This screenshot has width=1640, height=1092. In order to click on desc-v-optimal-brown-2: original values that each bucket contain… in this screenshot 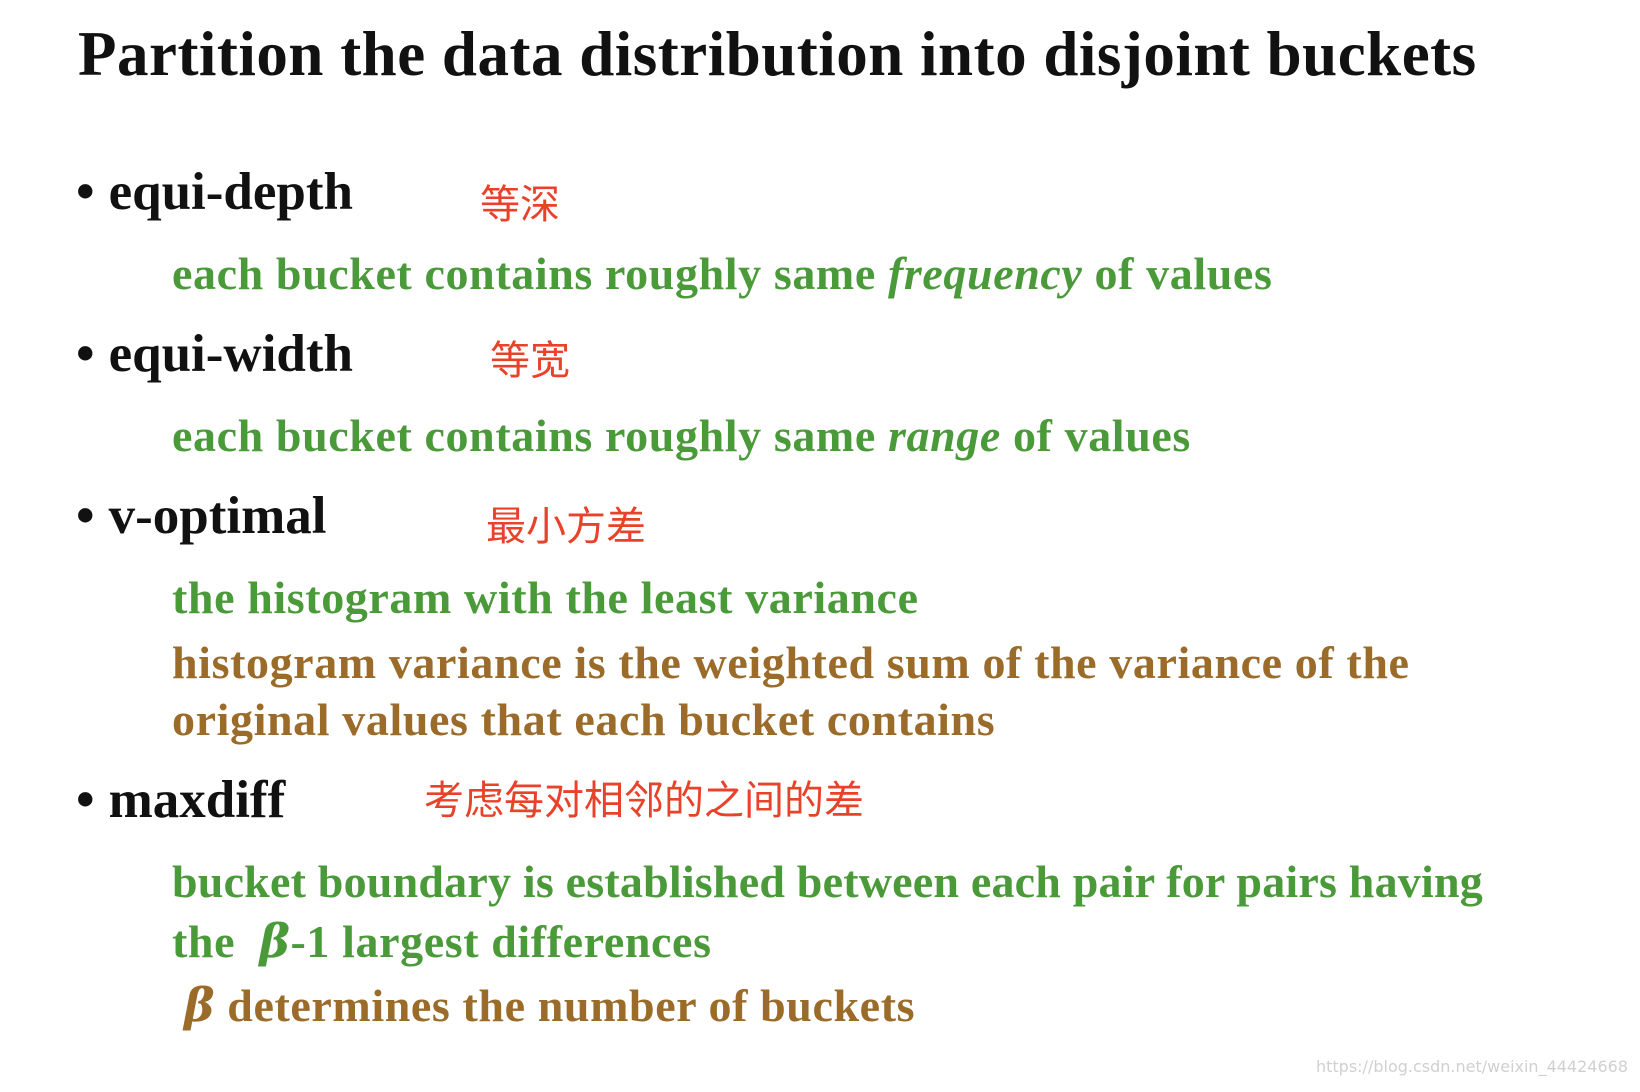, I will do `click(584, 719)`.